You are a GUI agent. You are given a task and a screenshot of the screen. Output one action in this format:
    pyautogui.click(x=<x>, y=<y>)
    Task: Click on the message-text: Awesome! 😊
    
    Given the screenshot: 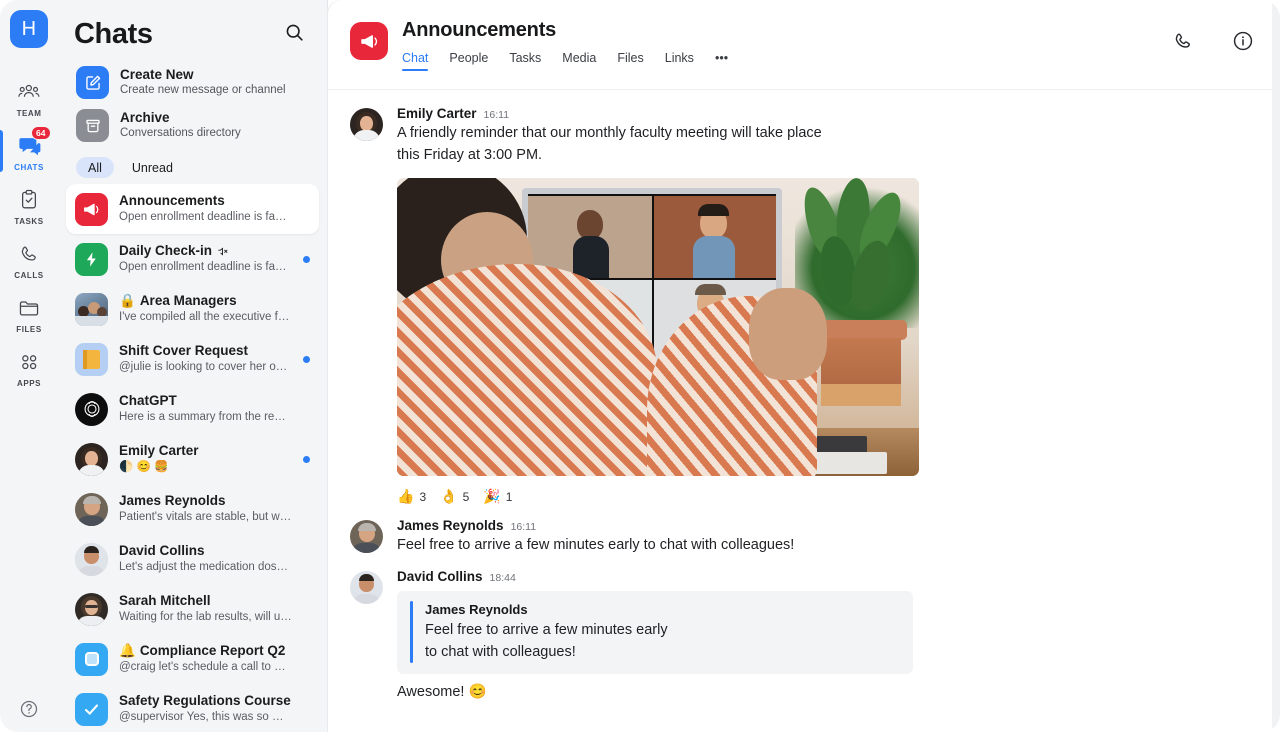 What is the action you would take?
    pyautogui.click(x=442, y=692)
    